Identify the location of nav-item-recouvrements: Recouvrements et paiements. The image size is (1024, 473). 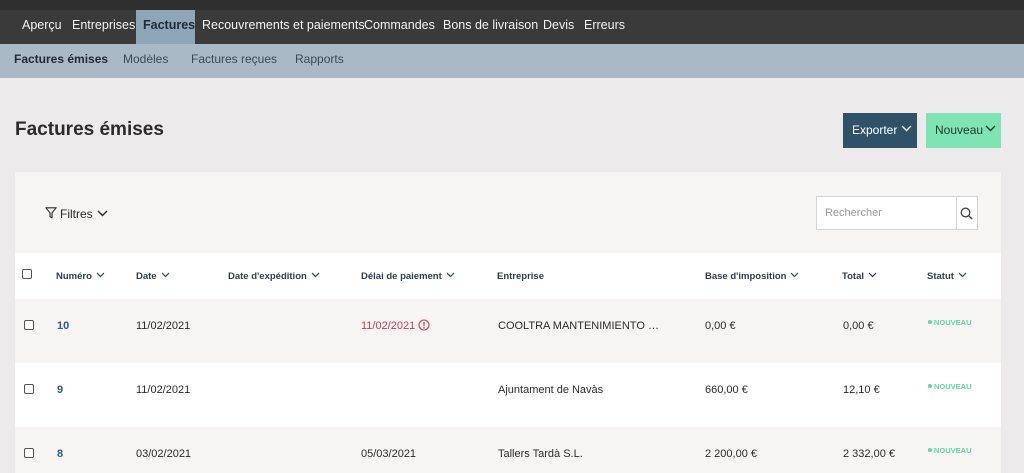
(283, 27).